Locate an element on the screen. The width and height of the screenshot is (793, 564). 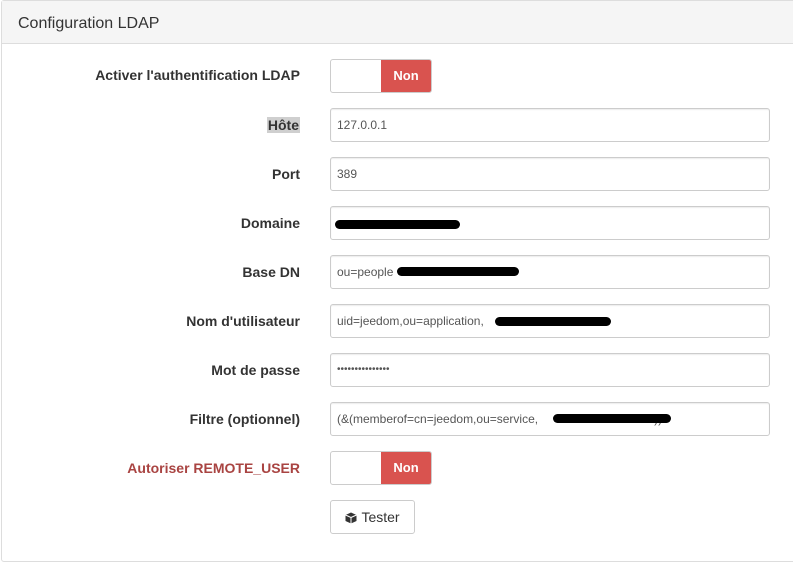
remote-user-toggle-state: Non is located at coordinates (406, 468).